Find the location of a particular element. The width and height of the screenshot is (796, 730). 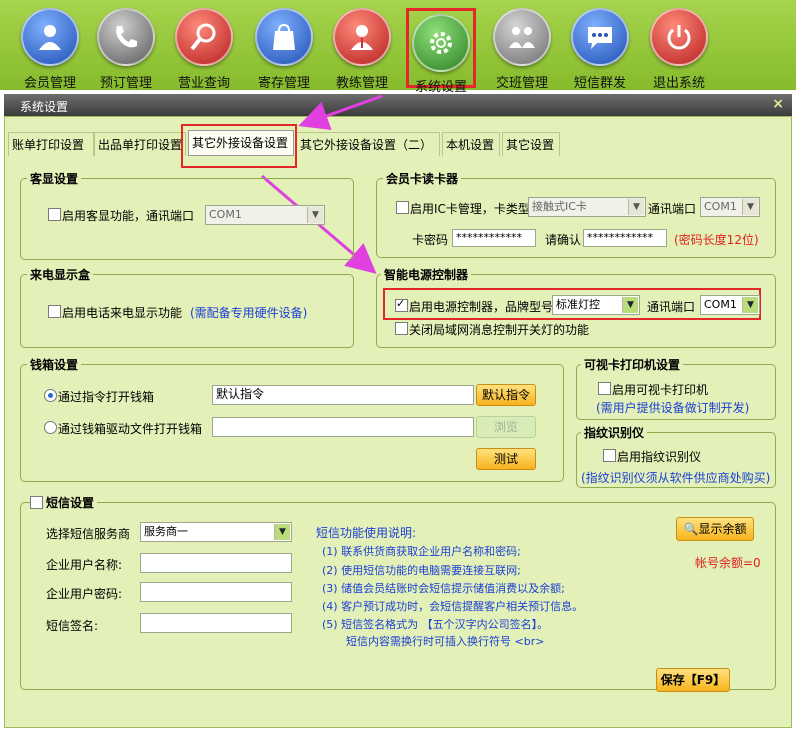

sms-help-line: (4) 客户预订成功时，会短信提醒客户相关预订信息。 is located at coordinates (453, 606).